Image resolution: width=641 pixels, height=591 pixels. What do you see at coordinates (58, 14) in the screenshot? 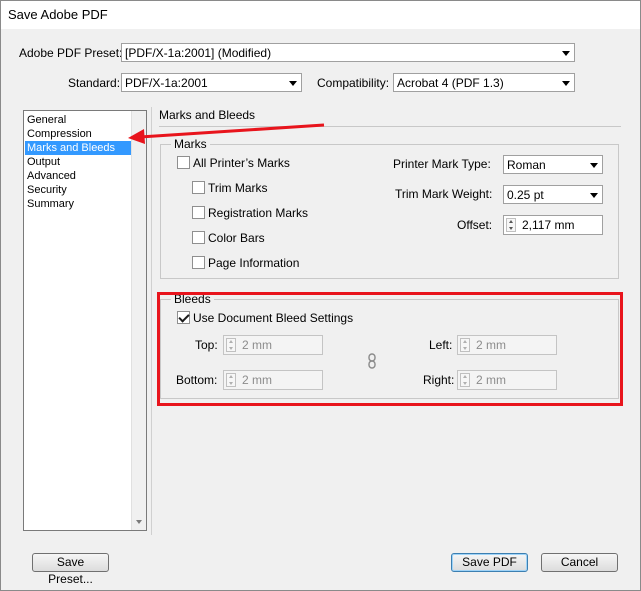
I see `window-title: Save Adobe PDF` at bounding box center [58, 14].